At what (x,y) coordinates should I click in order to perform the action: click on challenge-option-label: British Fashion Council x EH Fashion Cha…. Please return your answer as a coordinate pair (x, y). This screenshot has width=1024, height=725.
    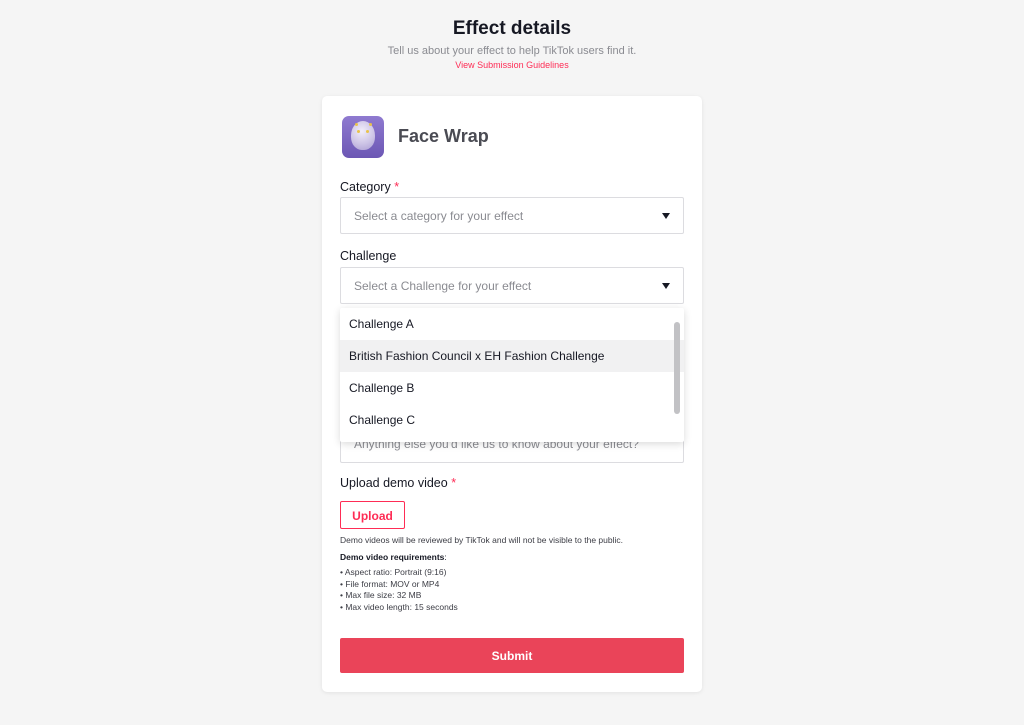
    Looking at the image, I should click on (477, 356).